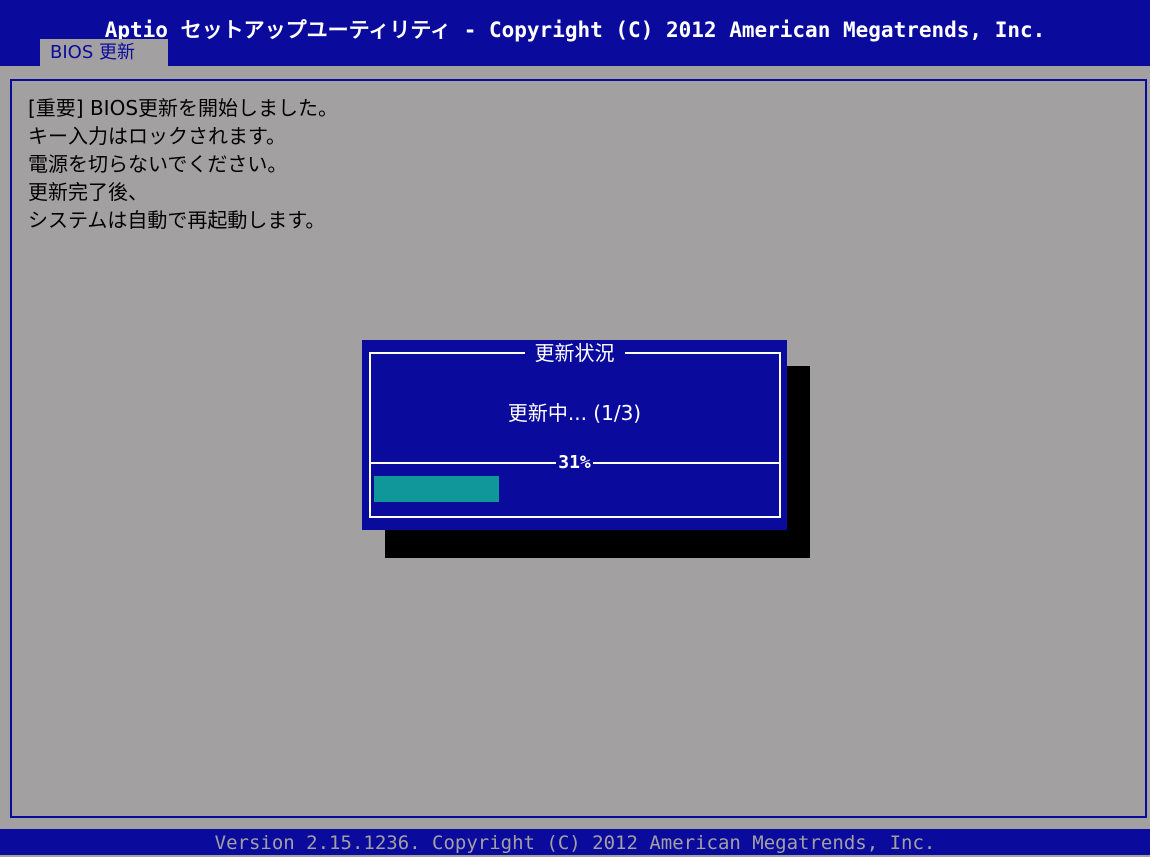 This screenshot has width=1150, height=857. I want to click on message-line-after-update: 更新完了後、, so click(88, 192).